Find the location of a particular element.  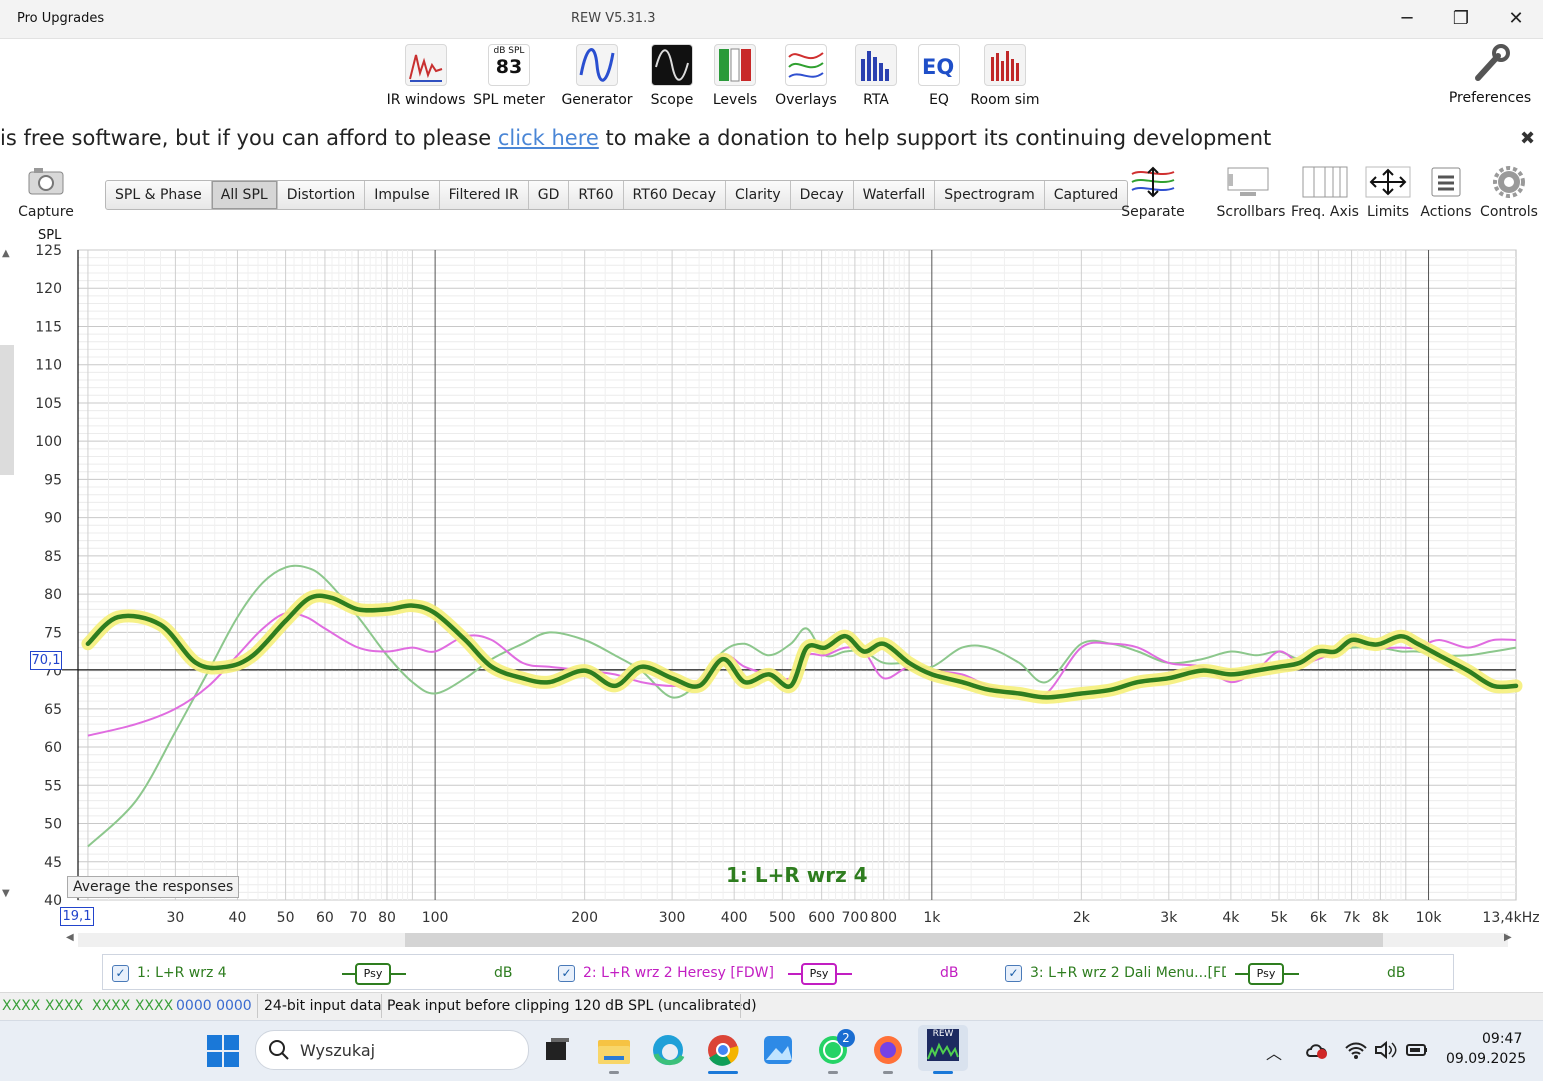

task-view-icon is located at coordinates (558, 1050).